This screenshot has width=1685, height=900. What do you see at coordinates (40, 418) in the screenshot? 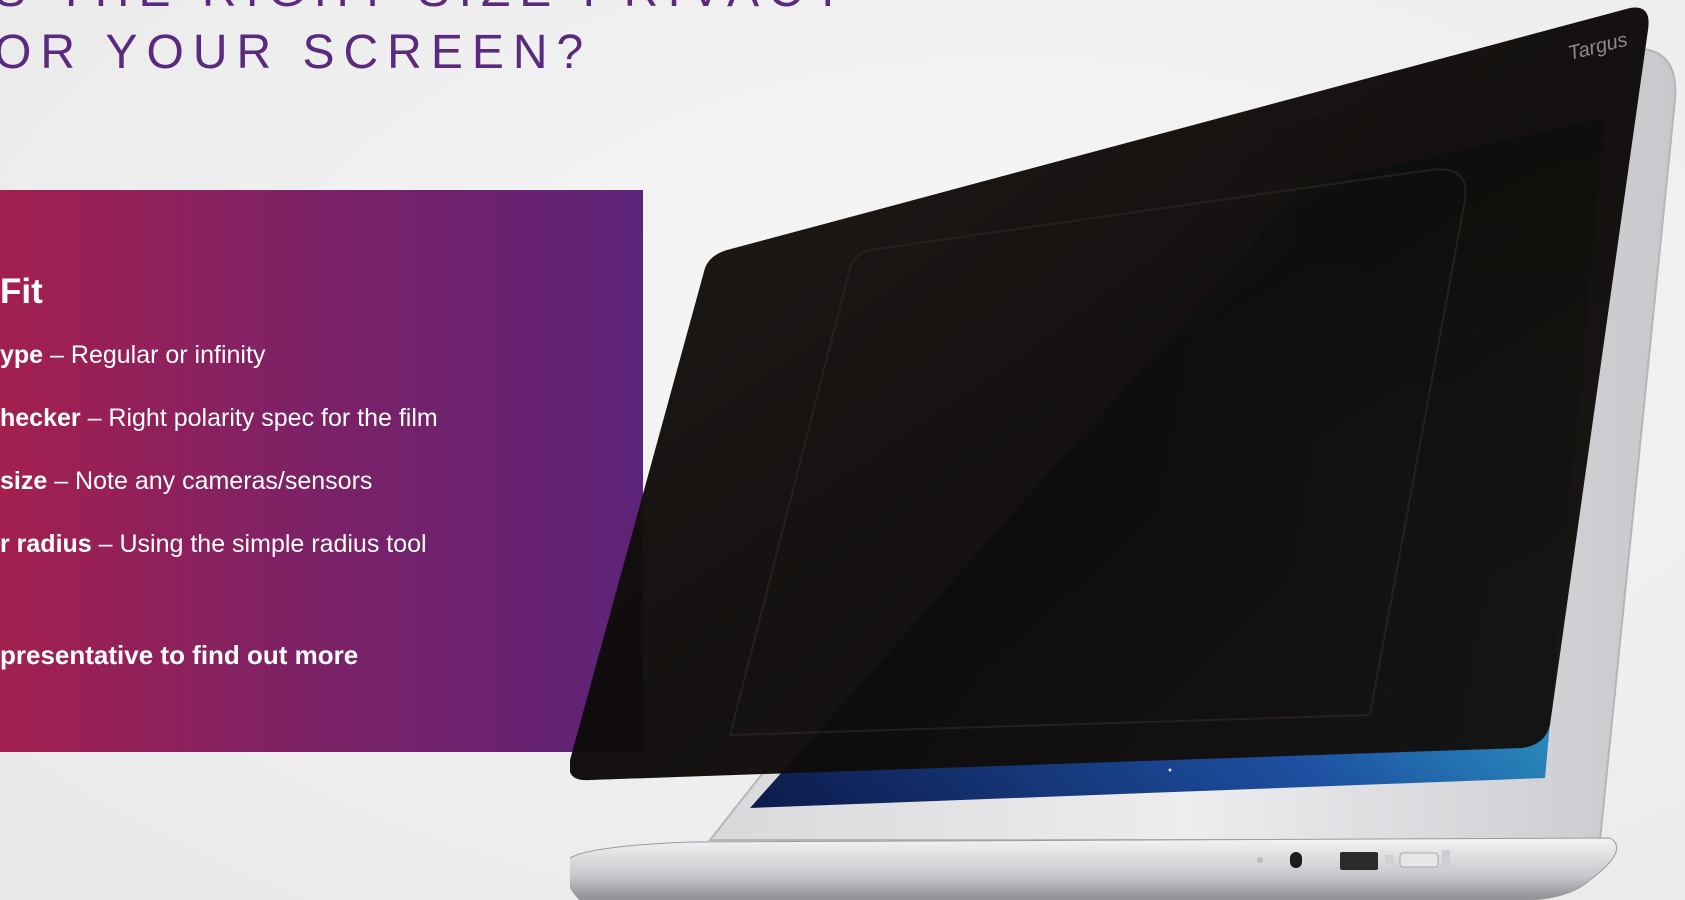
I see `checklist-item-term: hecker` at bounding box center [40, 418].